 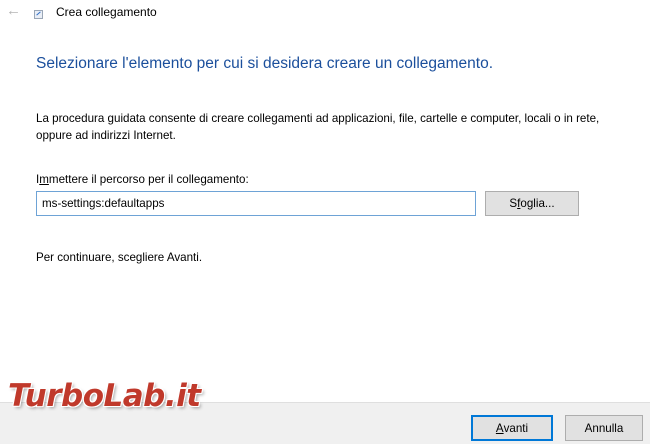 I want to click on path-input, so click(x=256, y=203).